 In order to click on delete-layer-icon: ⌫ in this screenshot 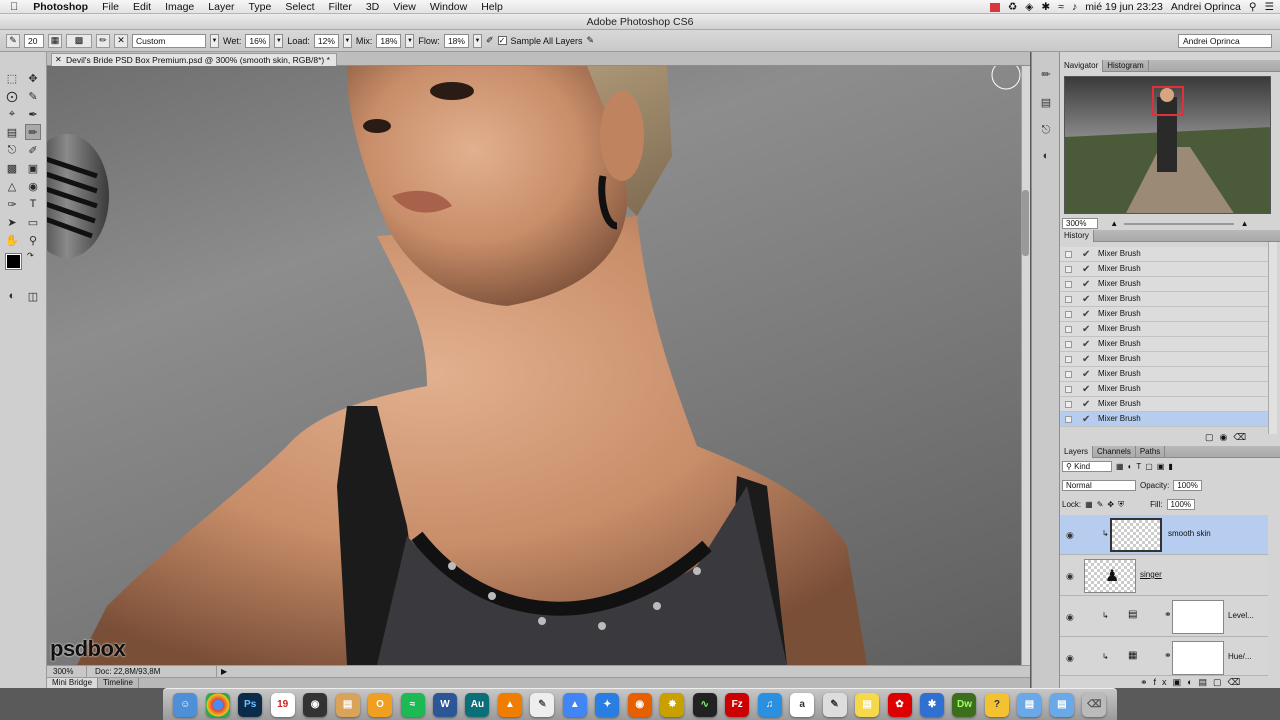, I will do `click(1237, 682)`.